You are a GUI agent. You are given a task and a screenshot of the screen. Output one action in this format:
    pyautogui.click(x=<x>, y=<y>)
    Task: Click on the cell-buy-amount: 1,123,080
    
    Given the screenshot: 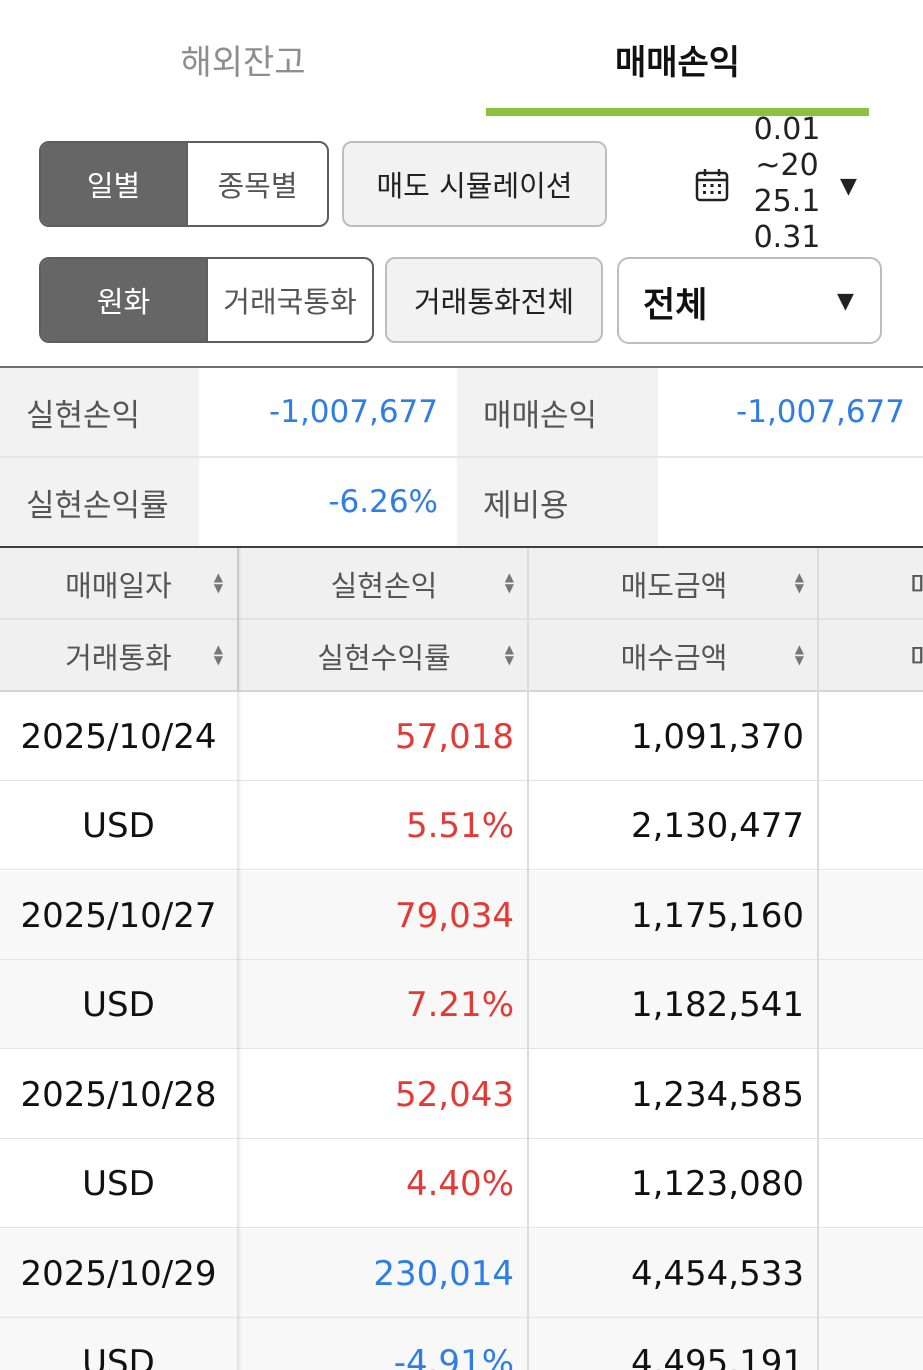 What is the action you would take?
    pyautogui.click(x=717, y=1183)
    